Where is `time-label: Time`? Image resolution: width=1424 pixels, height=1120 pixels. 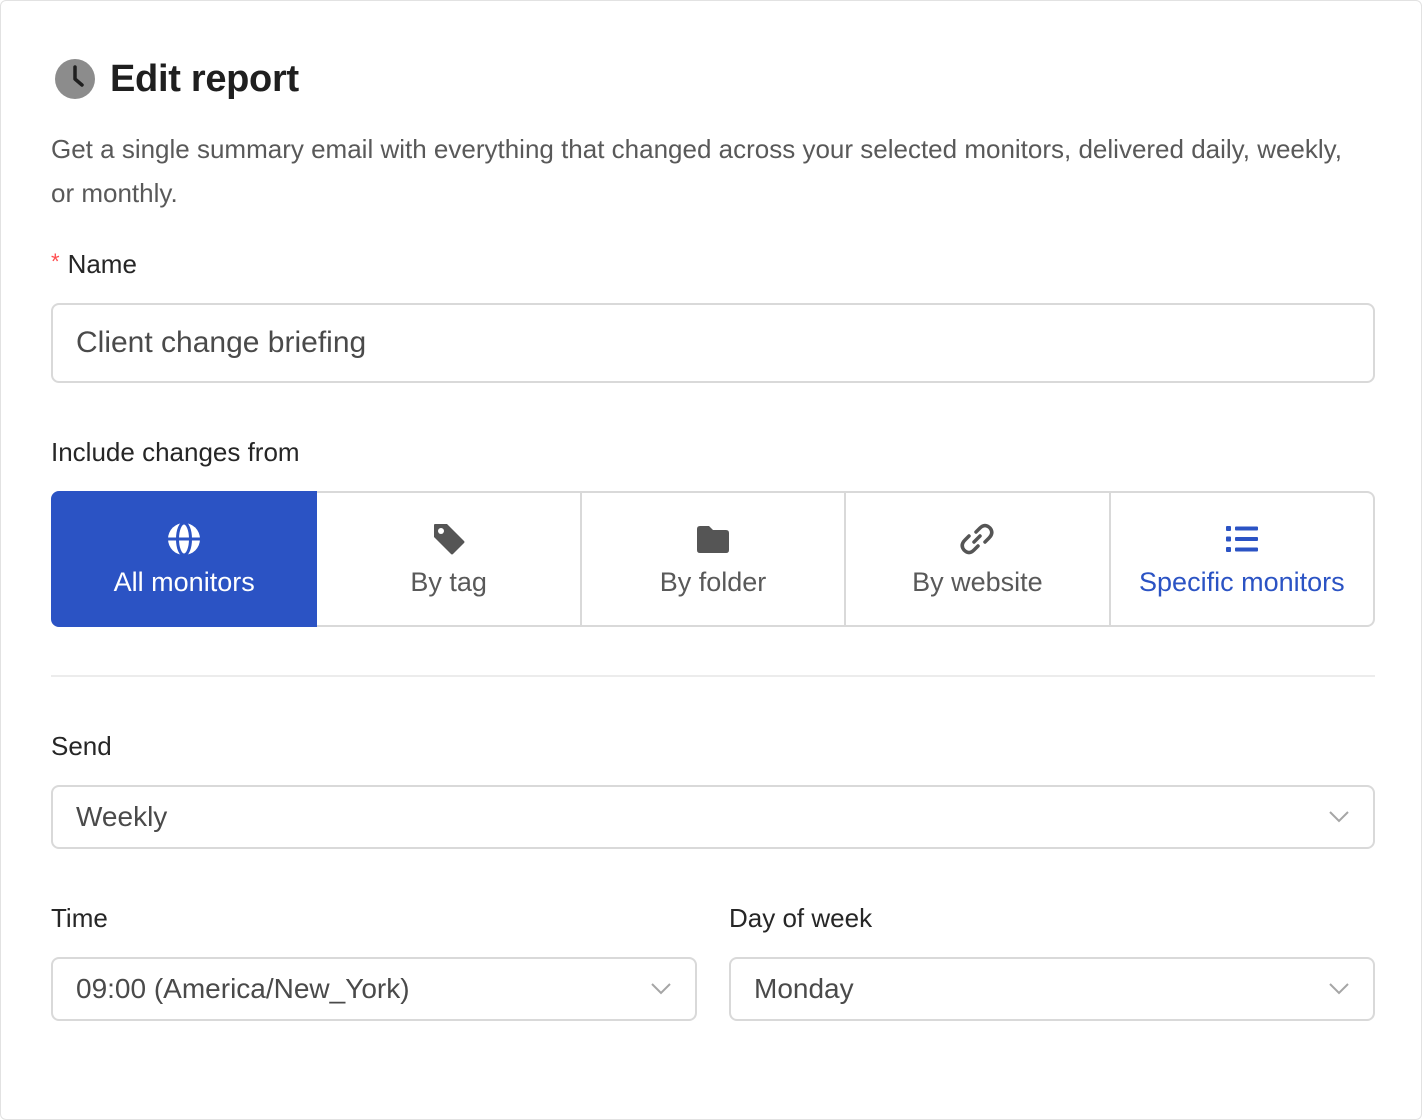 time-label: Time is located at coordinates (79, 918).